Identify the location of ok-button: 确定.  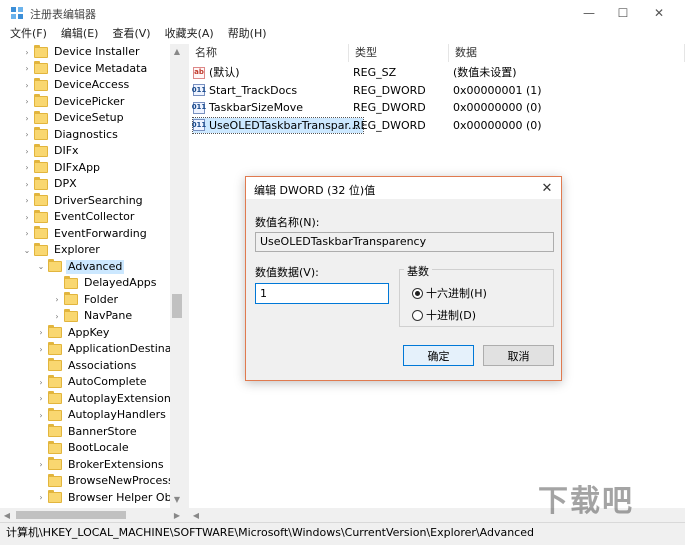
(438, 355).